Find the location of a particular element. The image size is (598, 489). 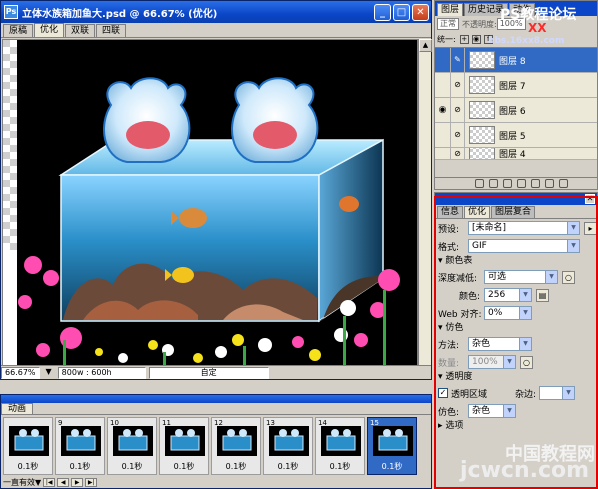

animation-frame-selected: 15 0.1秒 is located at coordinates (392, 446).